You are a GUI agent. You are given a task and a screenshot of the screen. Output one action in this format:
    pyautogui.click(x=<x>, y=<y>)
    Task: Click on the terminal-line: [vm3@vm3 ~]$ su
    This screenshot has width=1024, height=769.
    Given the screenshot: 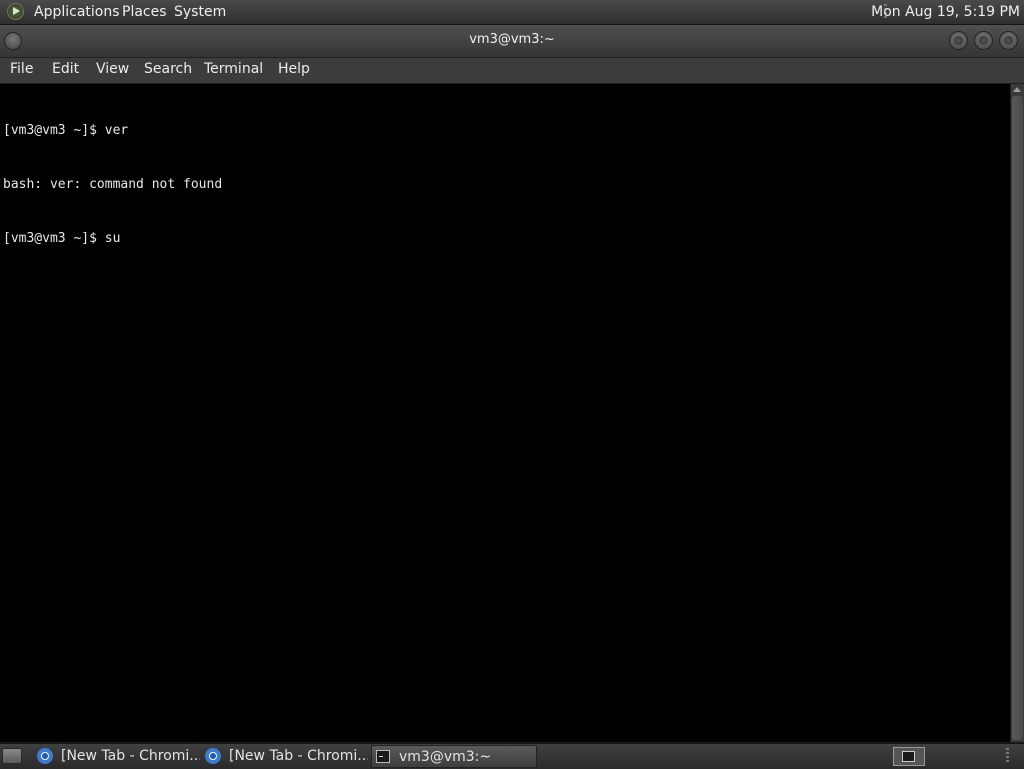 What is the action you would take?
    pyautogui.click(x=62, y=238)
    